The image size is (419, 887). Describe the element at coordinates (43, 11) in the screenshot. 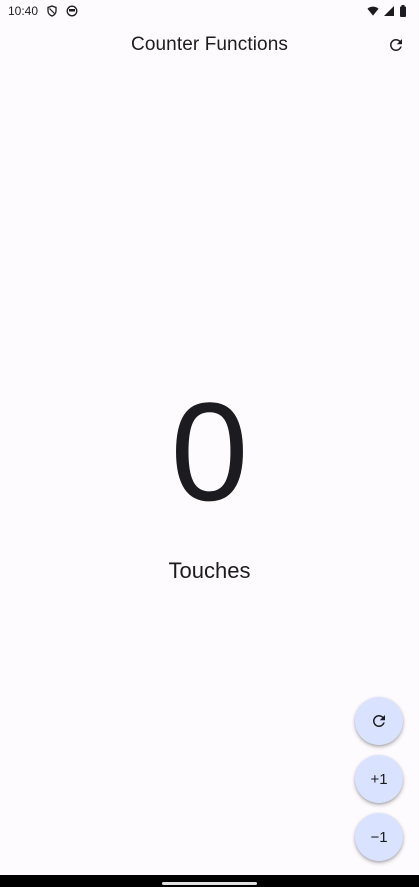

I see `status-left: 10:40` at that location.